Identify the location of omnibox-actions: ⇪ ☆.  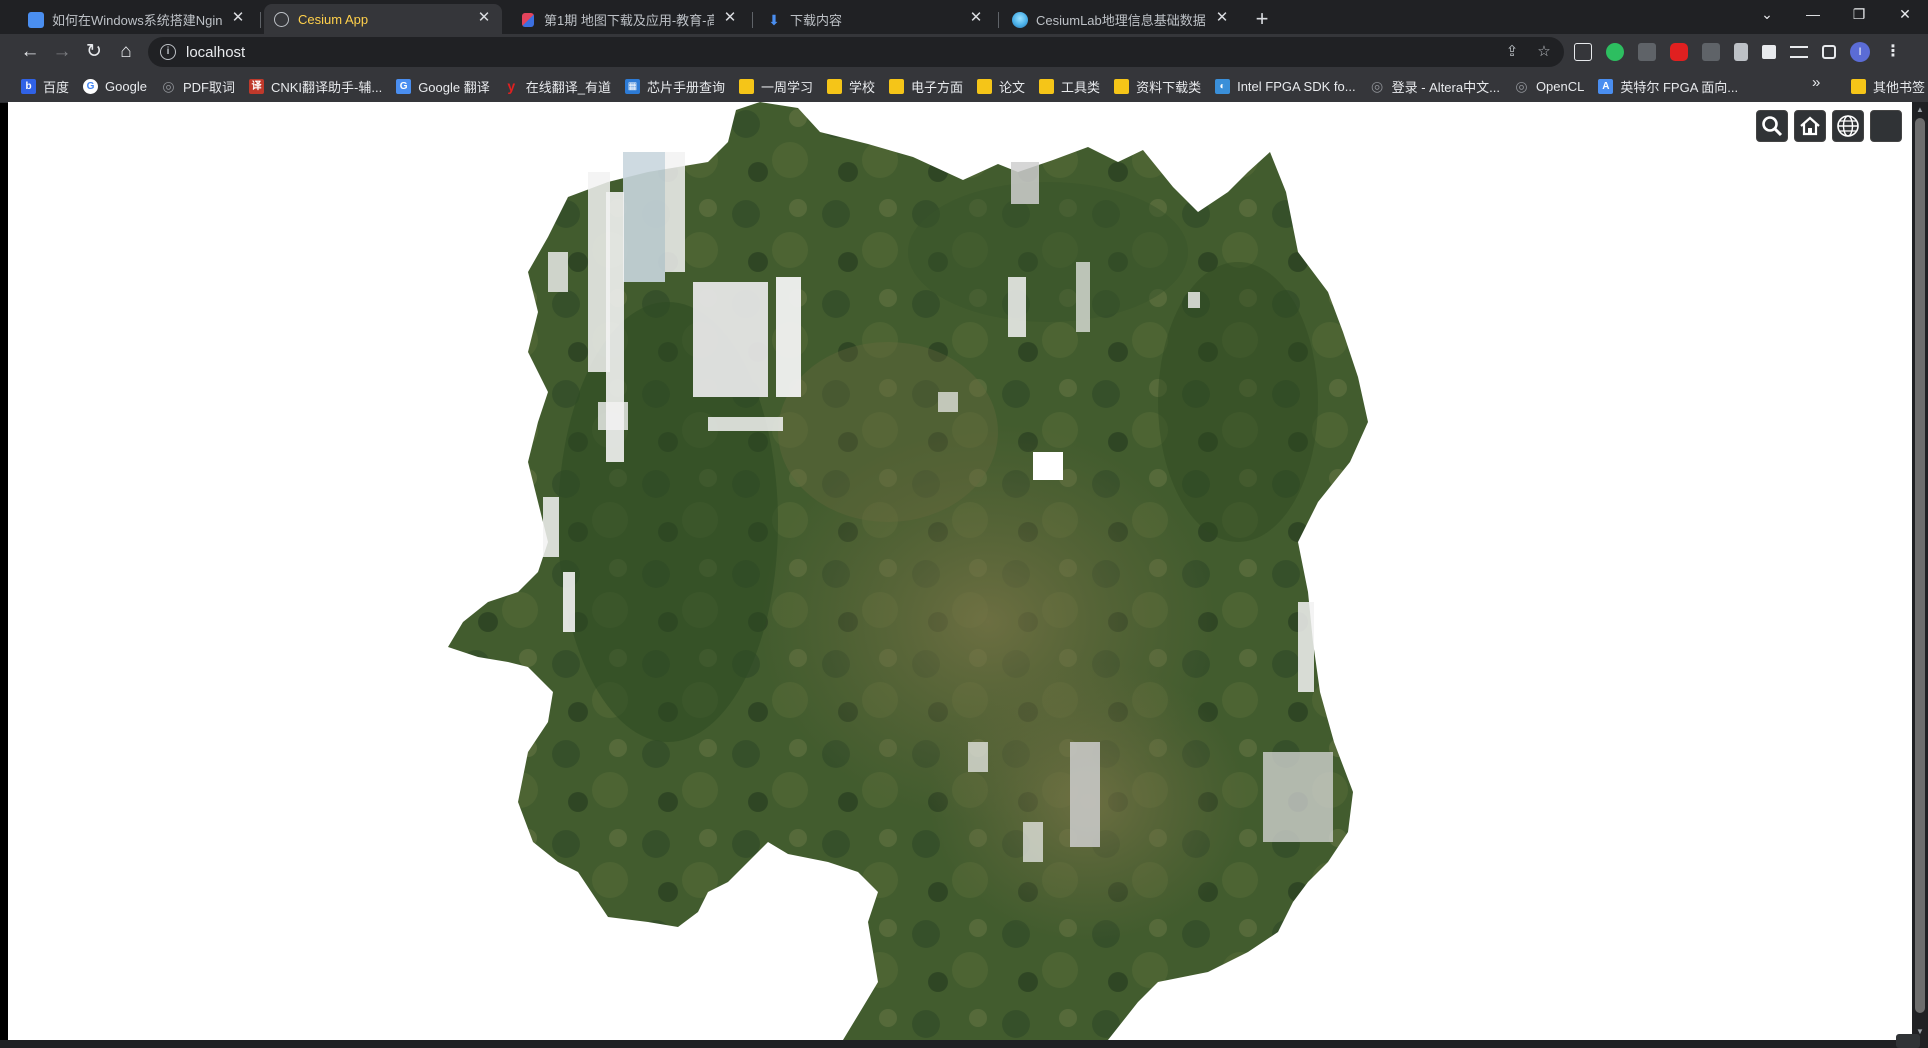
(1522, 51).